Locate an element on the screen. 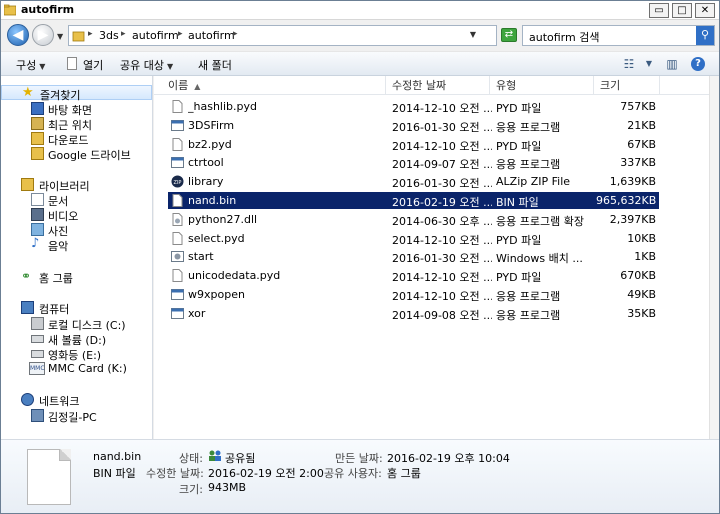 This screenshot has height=514, width=720. sidebar-item-google-drive: Google 드라이브 is located at coordinates (76, 154).